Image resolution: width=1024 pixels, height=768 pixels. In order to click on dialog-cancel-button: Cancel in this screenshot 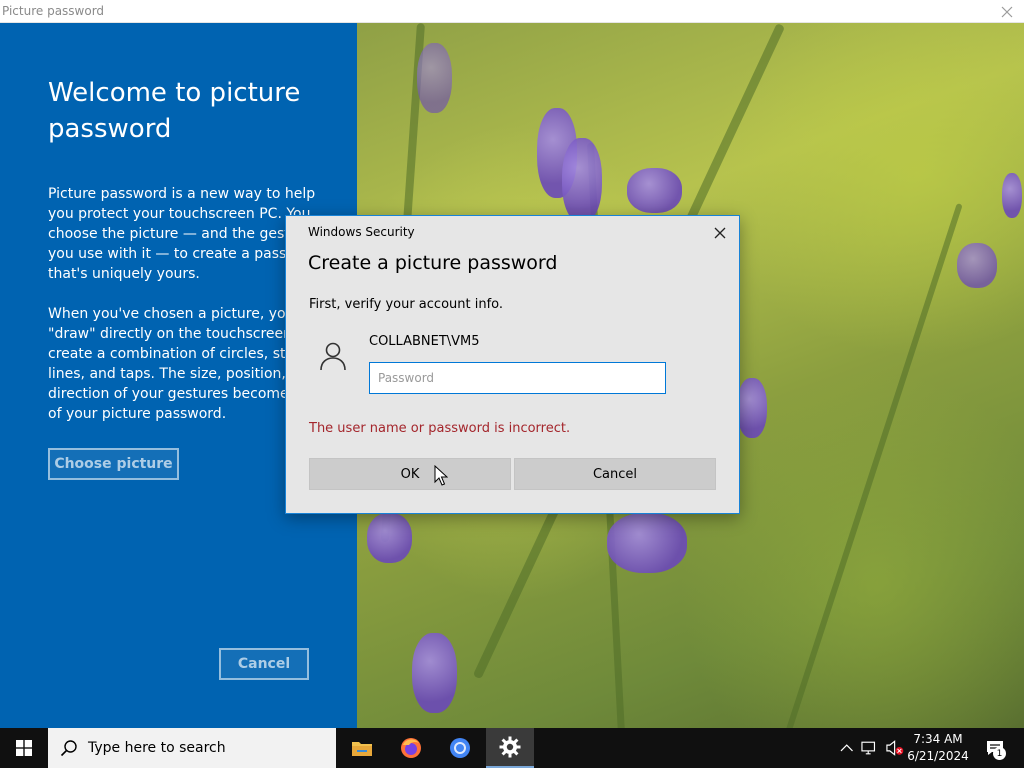, I will do `click(615, 474)`.